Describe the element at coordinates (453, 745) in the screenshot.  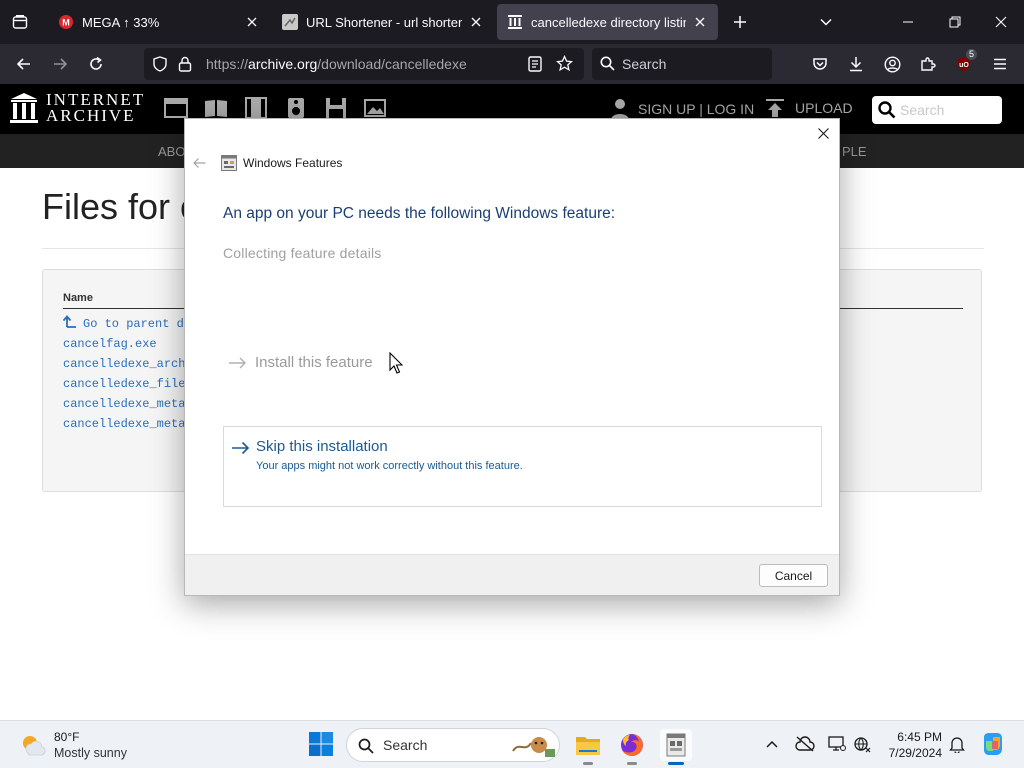
I see `taskbar-search-box: Search` at that location.